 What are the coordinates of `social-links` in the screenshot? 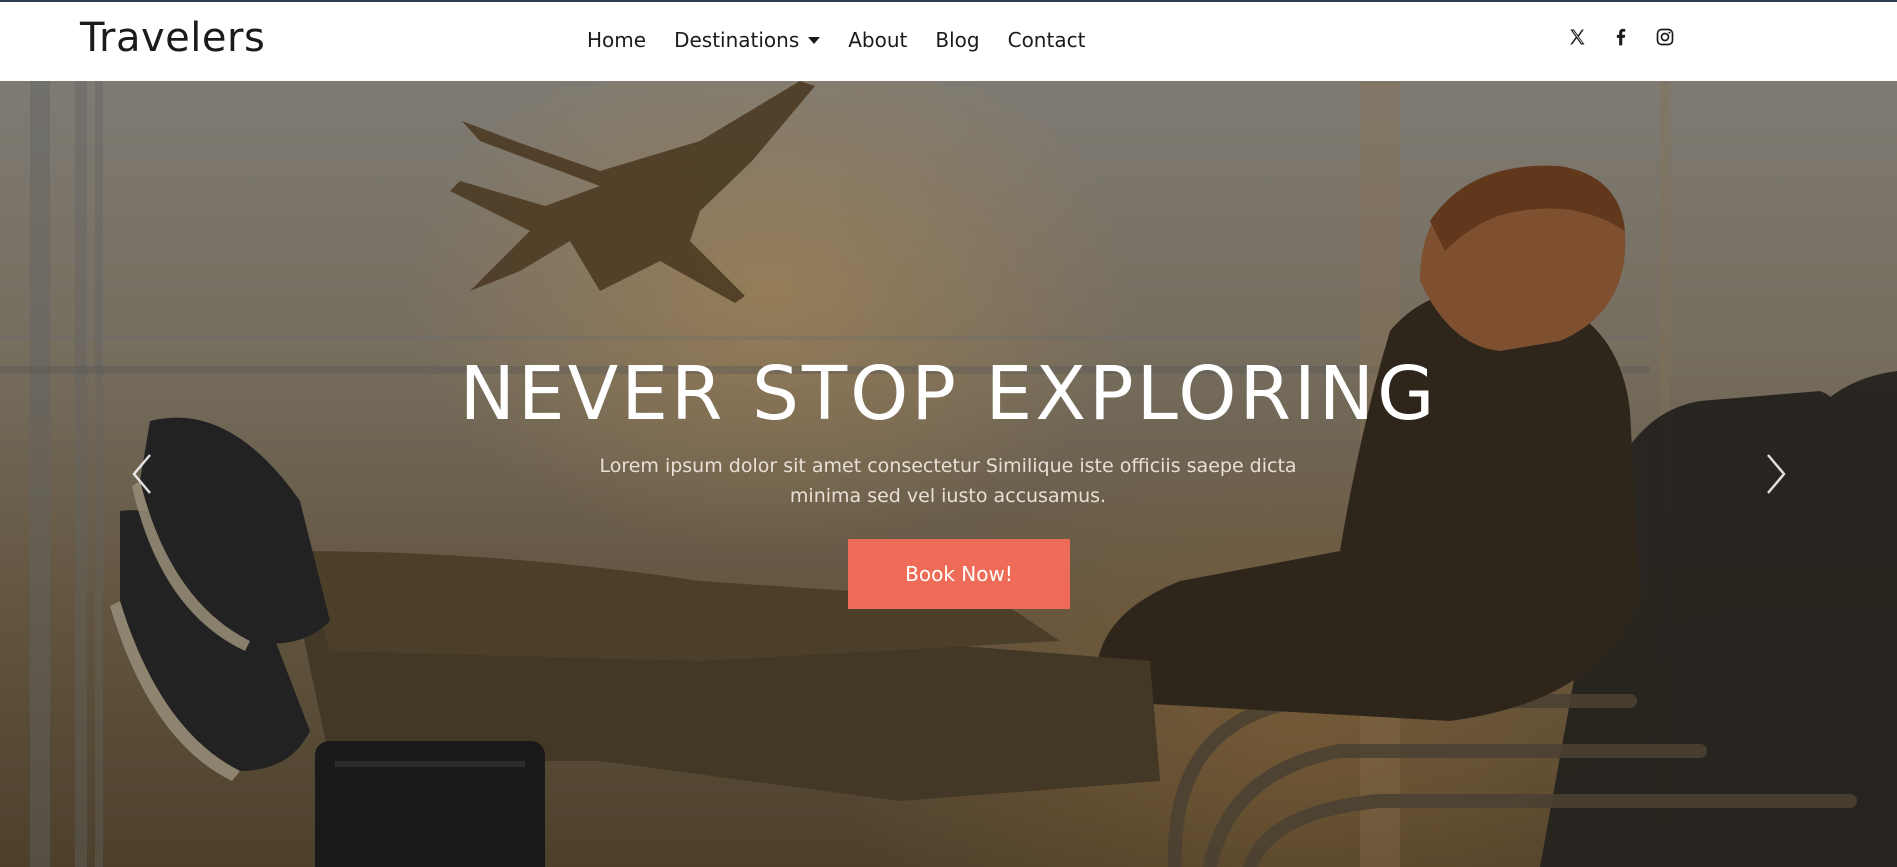 It's located at (1621, 37).